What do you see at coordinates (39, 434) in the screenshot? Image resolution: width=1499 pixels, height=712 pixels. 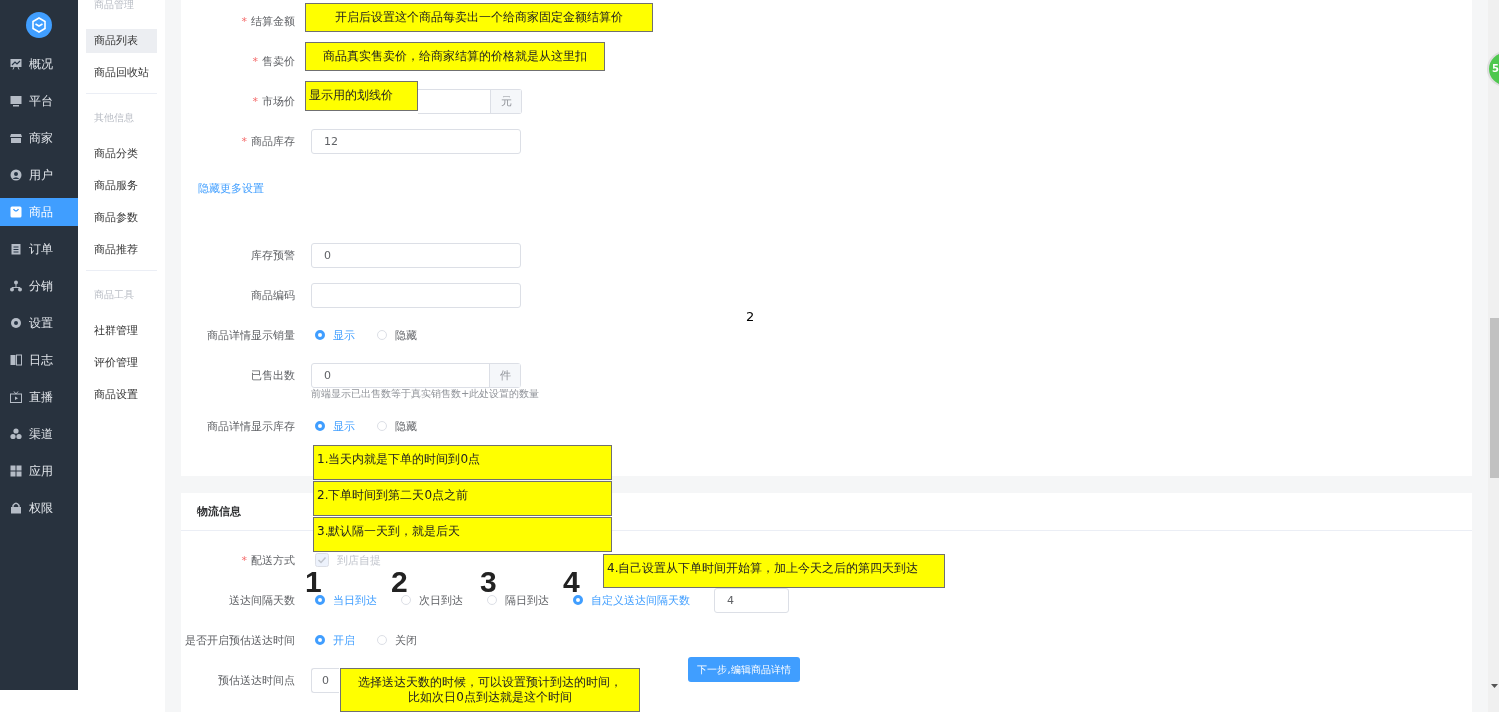 I see `sidebar-item: 渠道` at bounding box center [39, 434].